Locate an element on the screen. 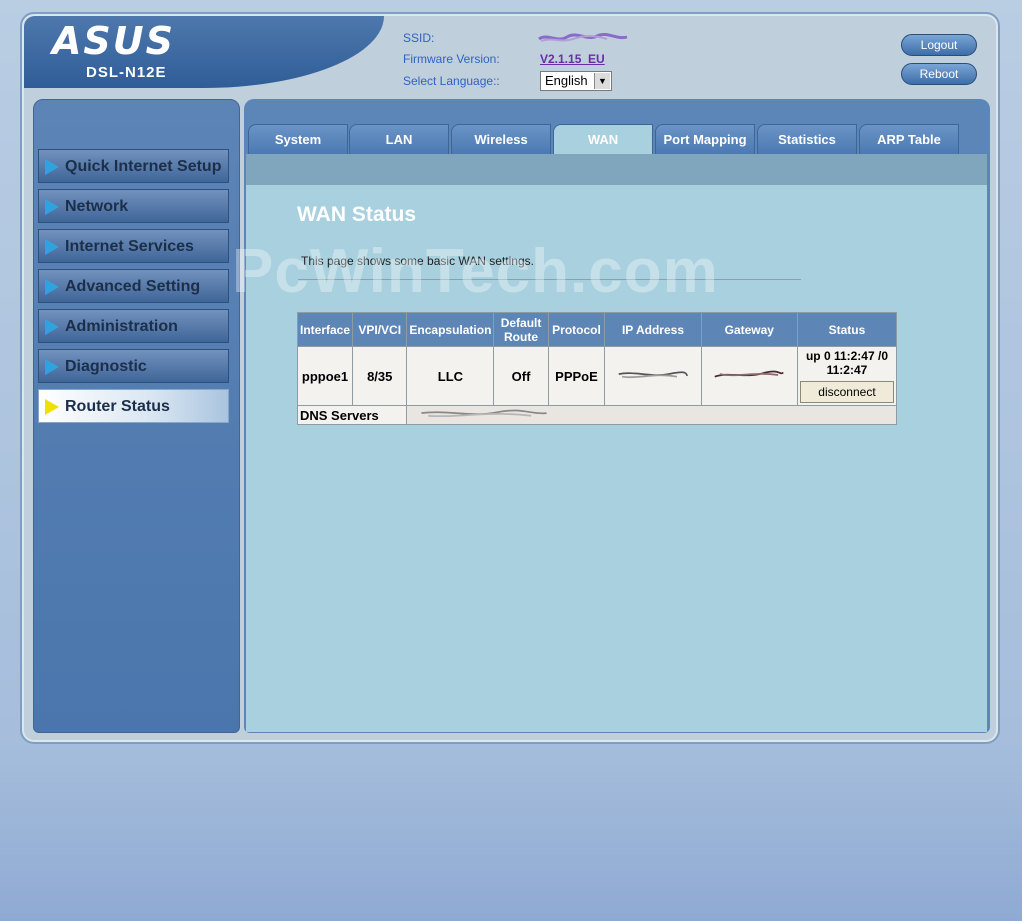 The width and height of the screenshot is (1022, 921). firmware-label: Firmware Version: is located at coordinates (451, 59).